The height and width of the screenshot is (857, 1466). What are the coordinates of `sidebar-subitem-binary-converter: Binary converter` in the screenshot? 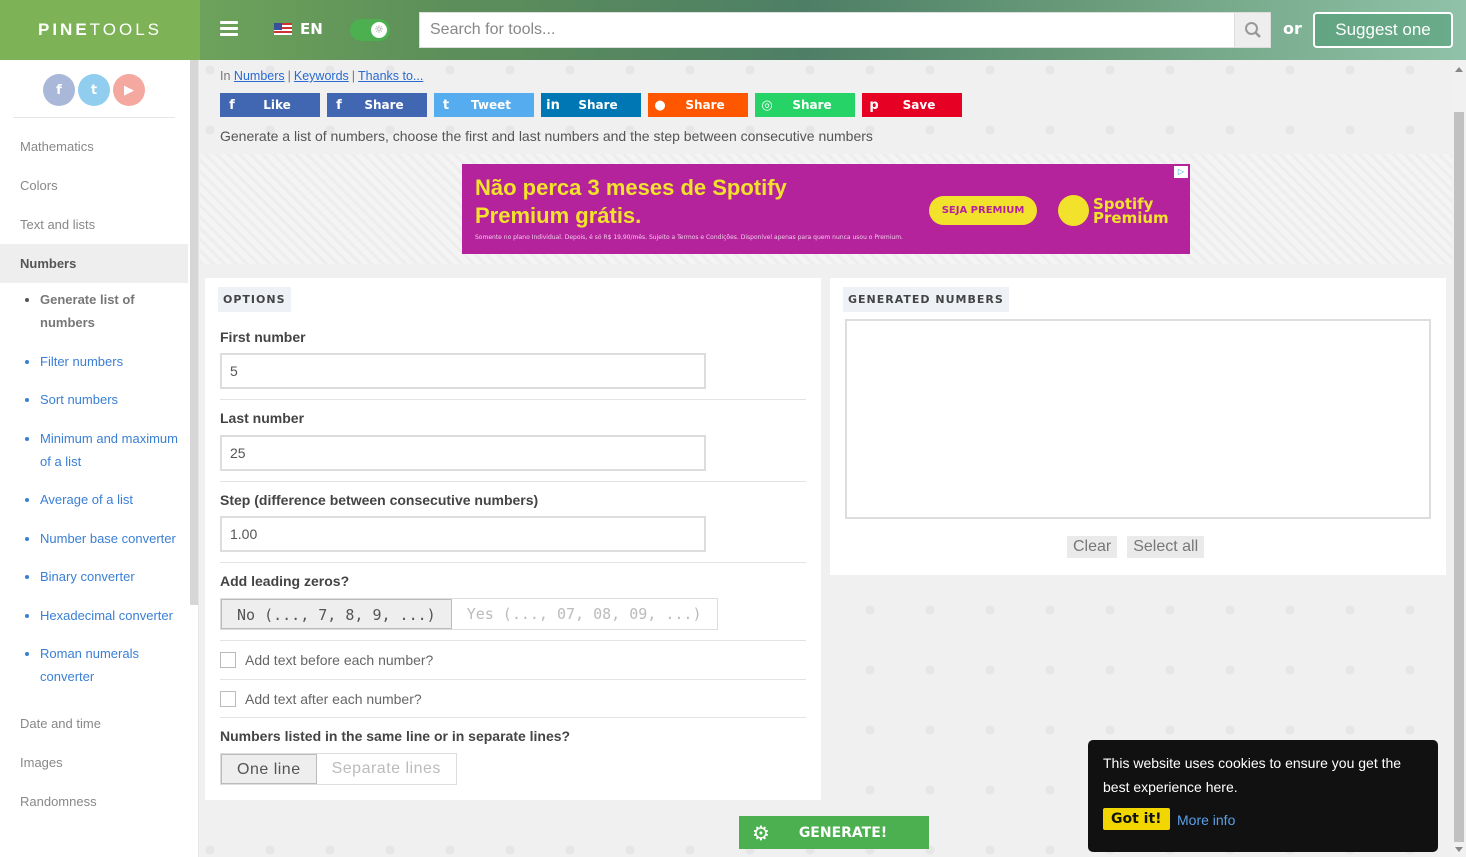 It's located at (94, 576).